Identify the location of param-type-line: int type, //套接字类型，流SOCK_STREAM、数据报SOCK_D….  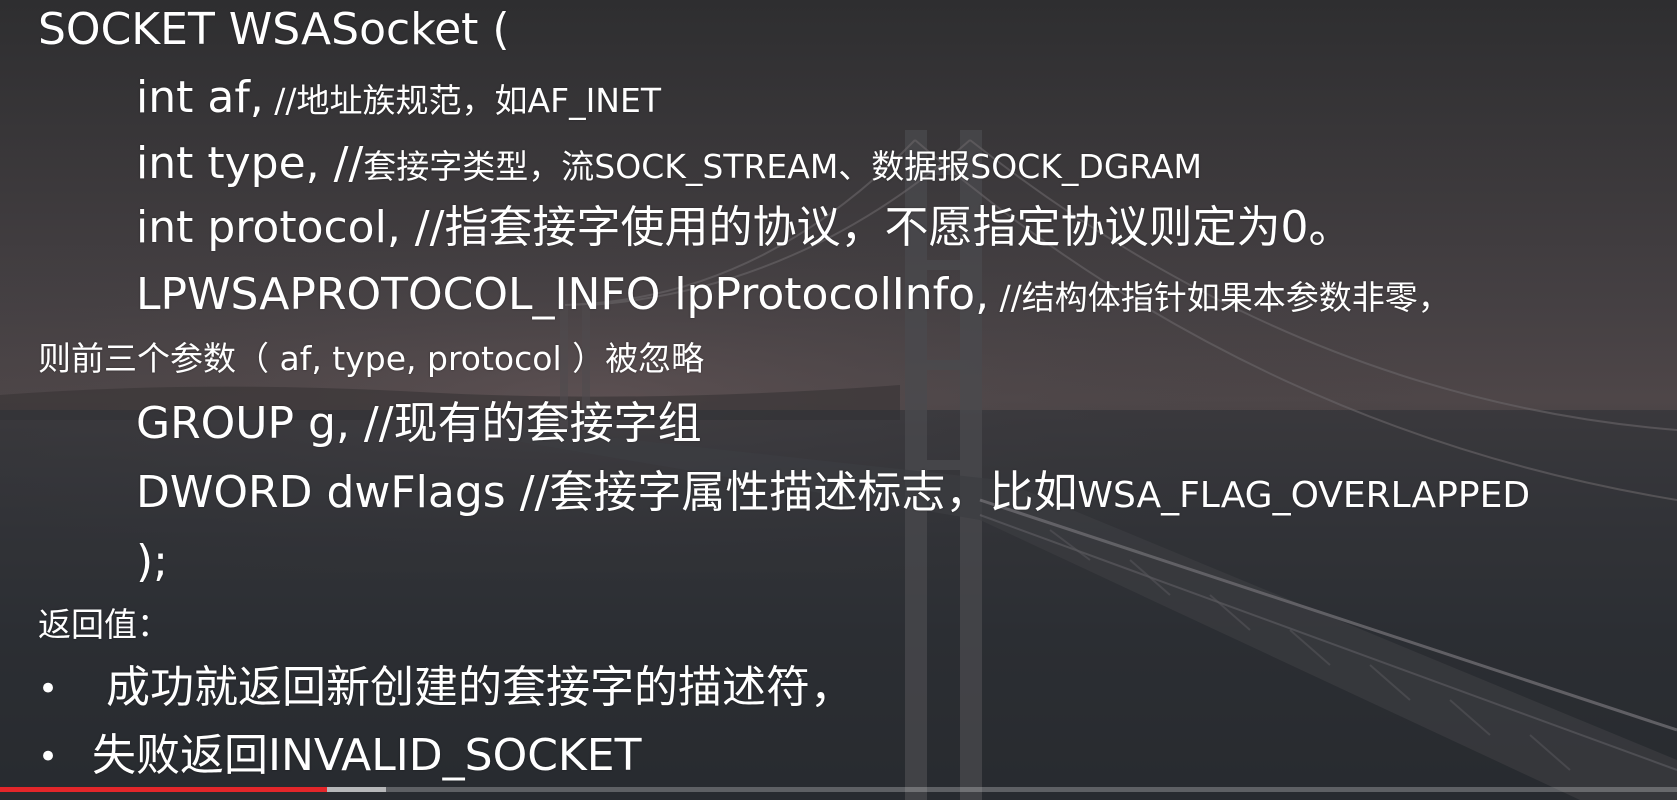
(669, 164).